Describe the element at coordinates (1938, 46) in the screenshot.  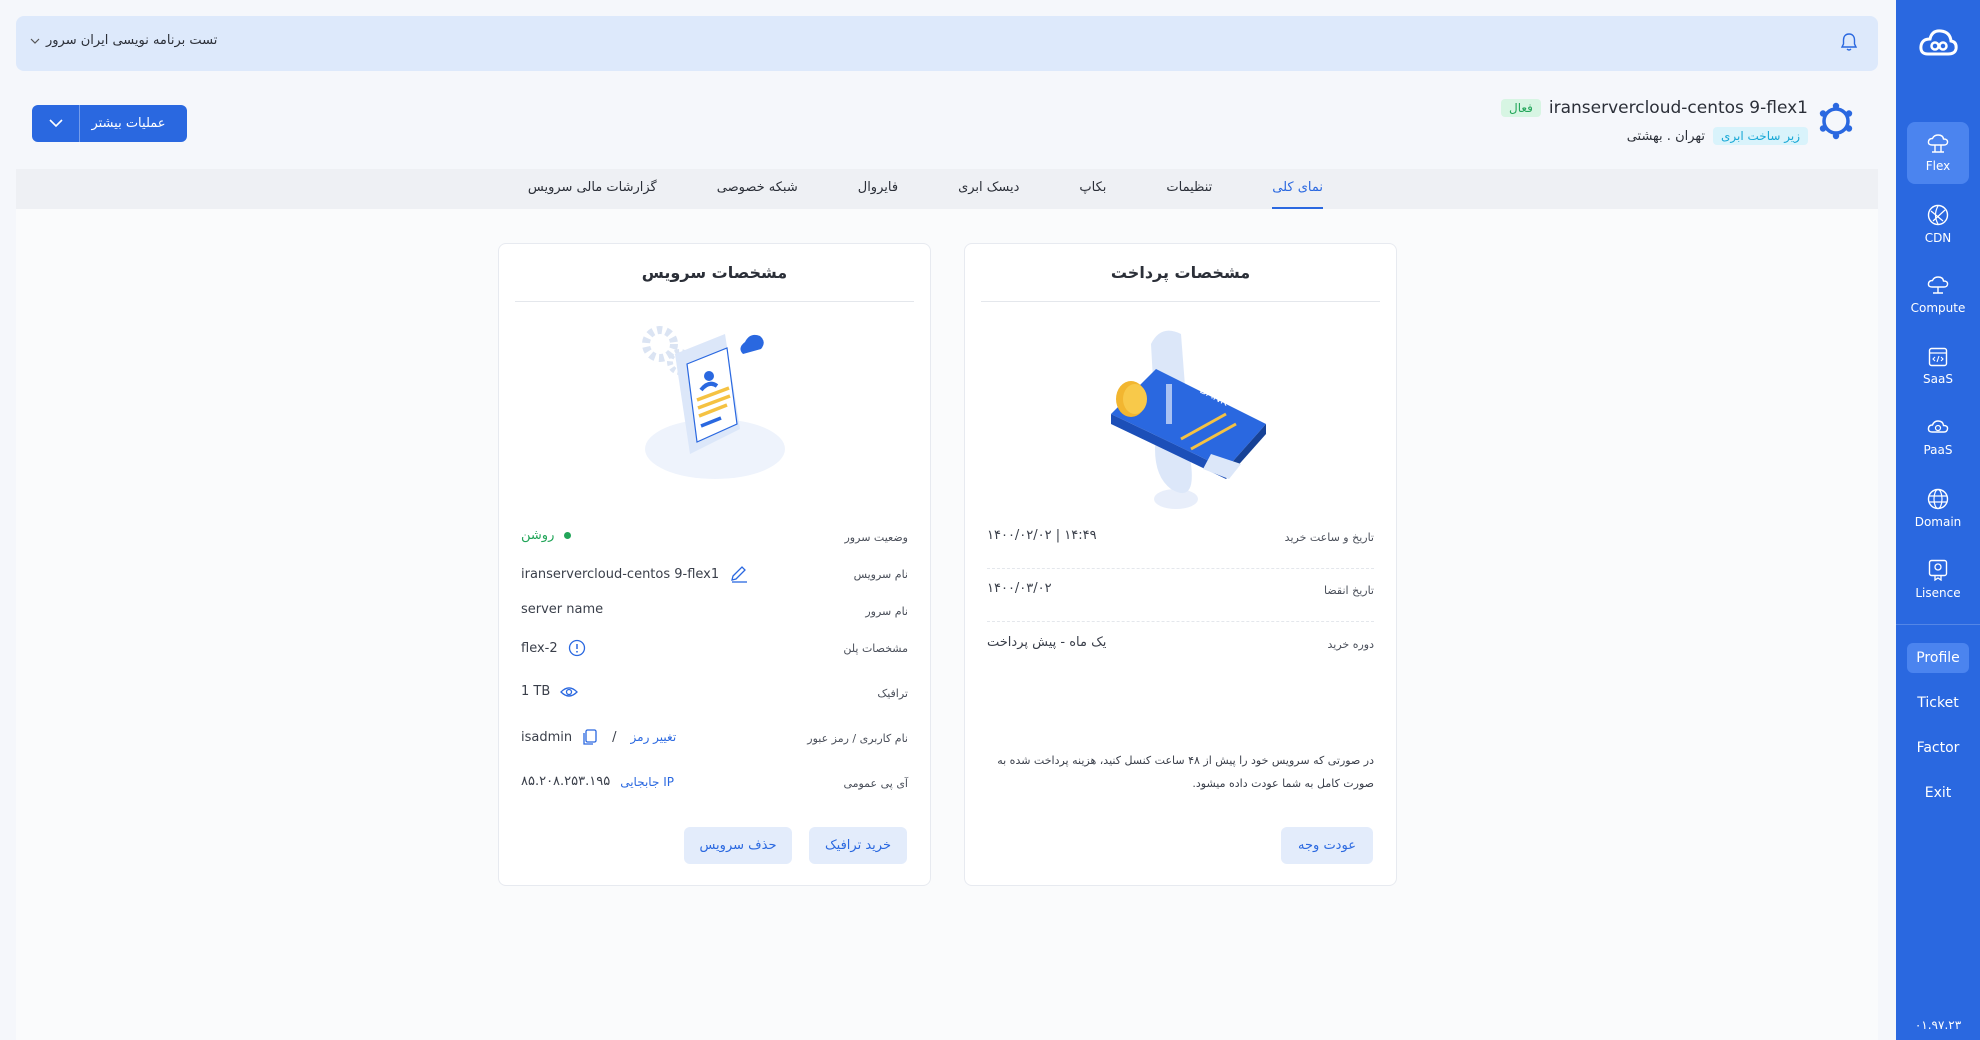
I see `cloud-logo-icon` at that location.